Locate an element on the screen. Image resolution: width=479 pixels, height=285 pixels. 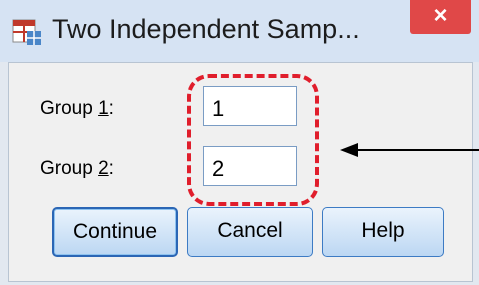
pointer-arrow-icon is located at coordinates (409, 150).